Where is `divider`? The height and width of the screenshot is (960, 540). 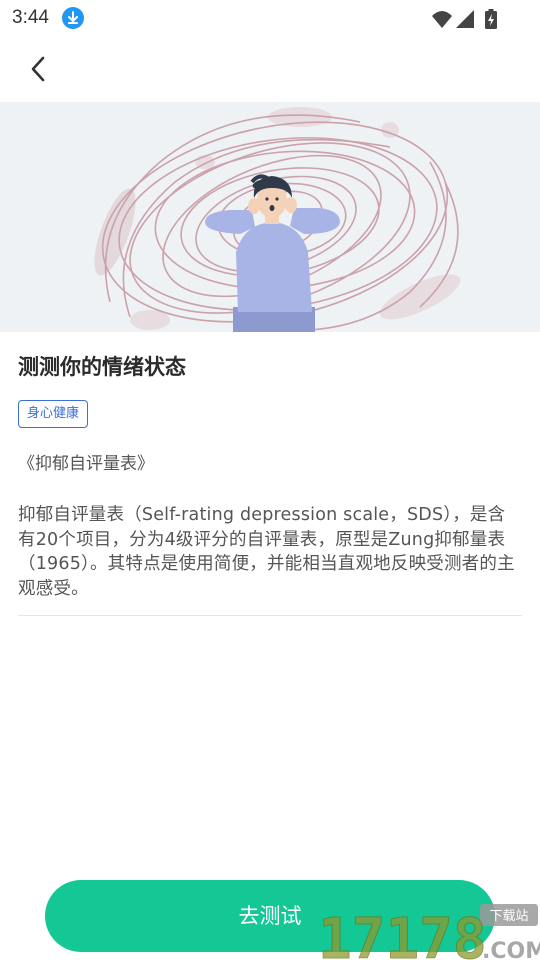
divider is located at coordinates (270, 615).